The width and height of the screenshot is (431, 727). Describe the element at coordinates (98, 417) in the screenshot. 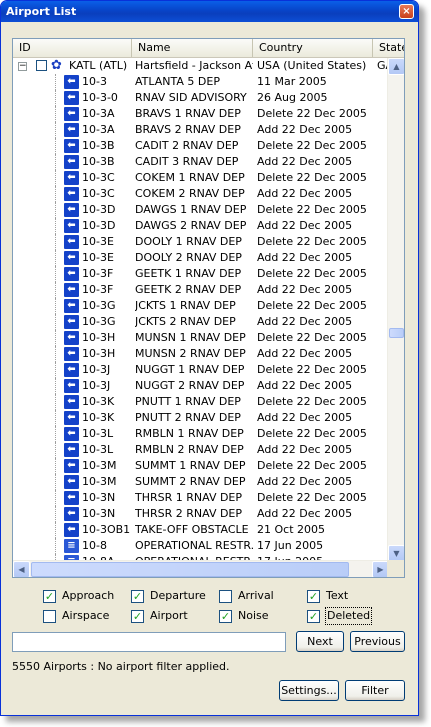

I see `chart-id: 10-3K` at that location.